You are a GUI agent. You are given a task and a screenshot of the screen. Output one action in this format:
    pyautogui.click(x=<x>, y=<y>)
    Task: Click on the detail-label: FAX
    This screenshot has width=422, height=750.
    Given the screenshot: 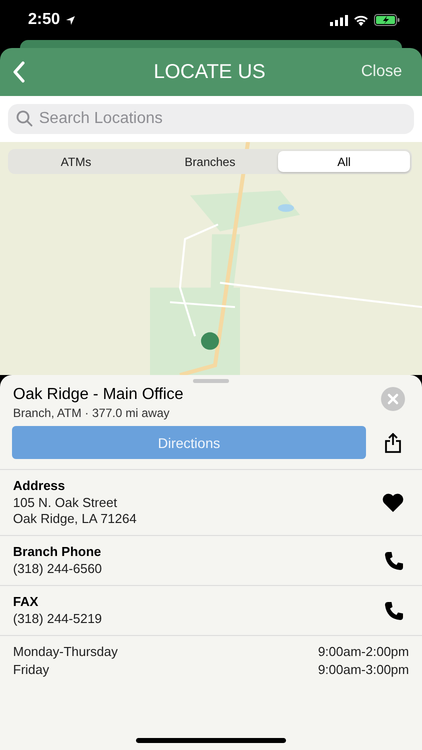 What is the action you would take?
    pyautogui.click(x=26, y=601)
    